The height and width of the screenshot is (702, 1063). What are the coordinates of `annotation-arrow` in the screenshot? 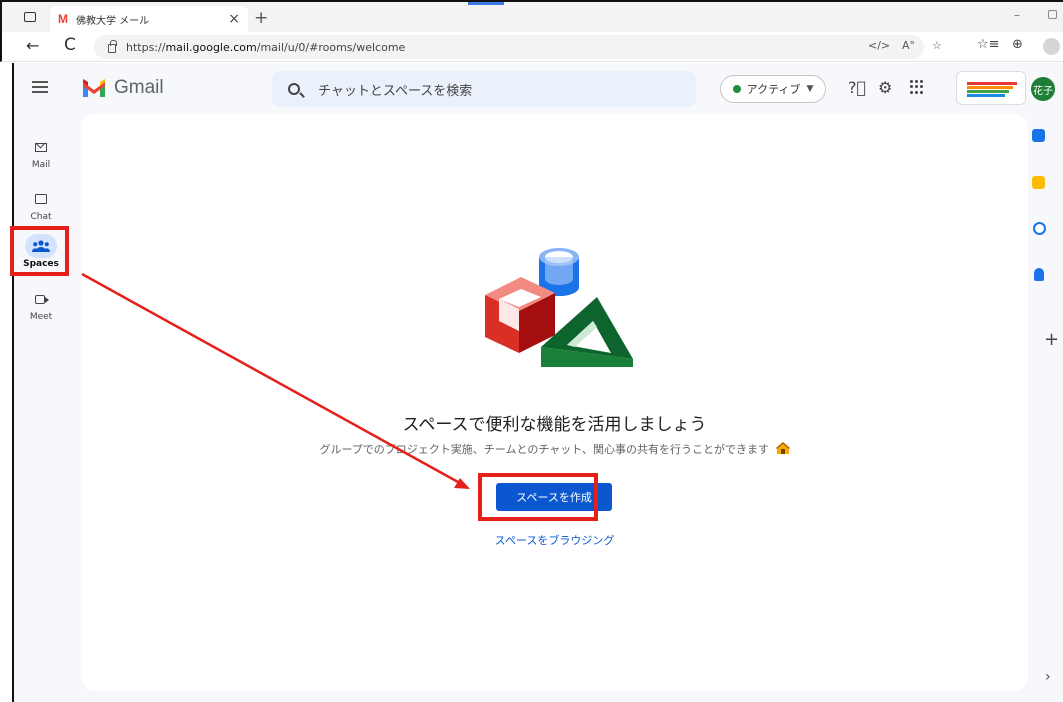 It's located at (275, 380).